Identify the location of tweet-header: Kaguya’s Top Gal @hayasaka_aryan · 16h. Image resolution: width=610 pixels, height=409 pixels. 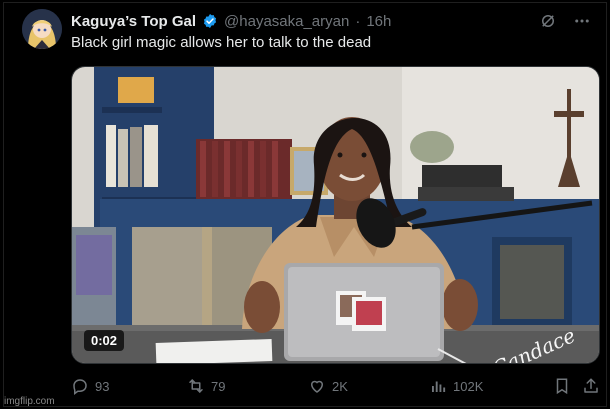
(231, 21).